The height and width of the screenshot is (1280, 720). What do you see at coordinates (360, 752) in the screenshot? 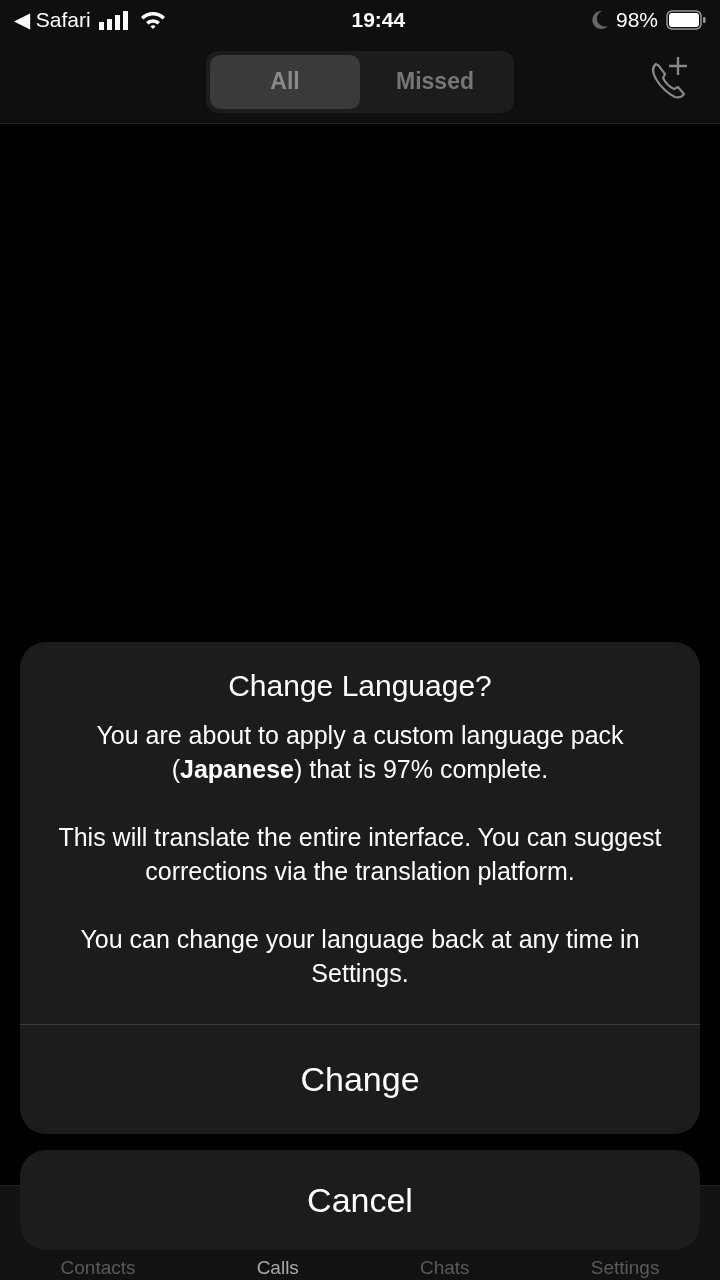
I see `alert-message: You are about to apply a custom language pack (Japanese) that is 97% complete.` at bounding box center [360, 752].